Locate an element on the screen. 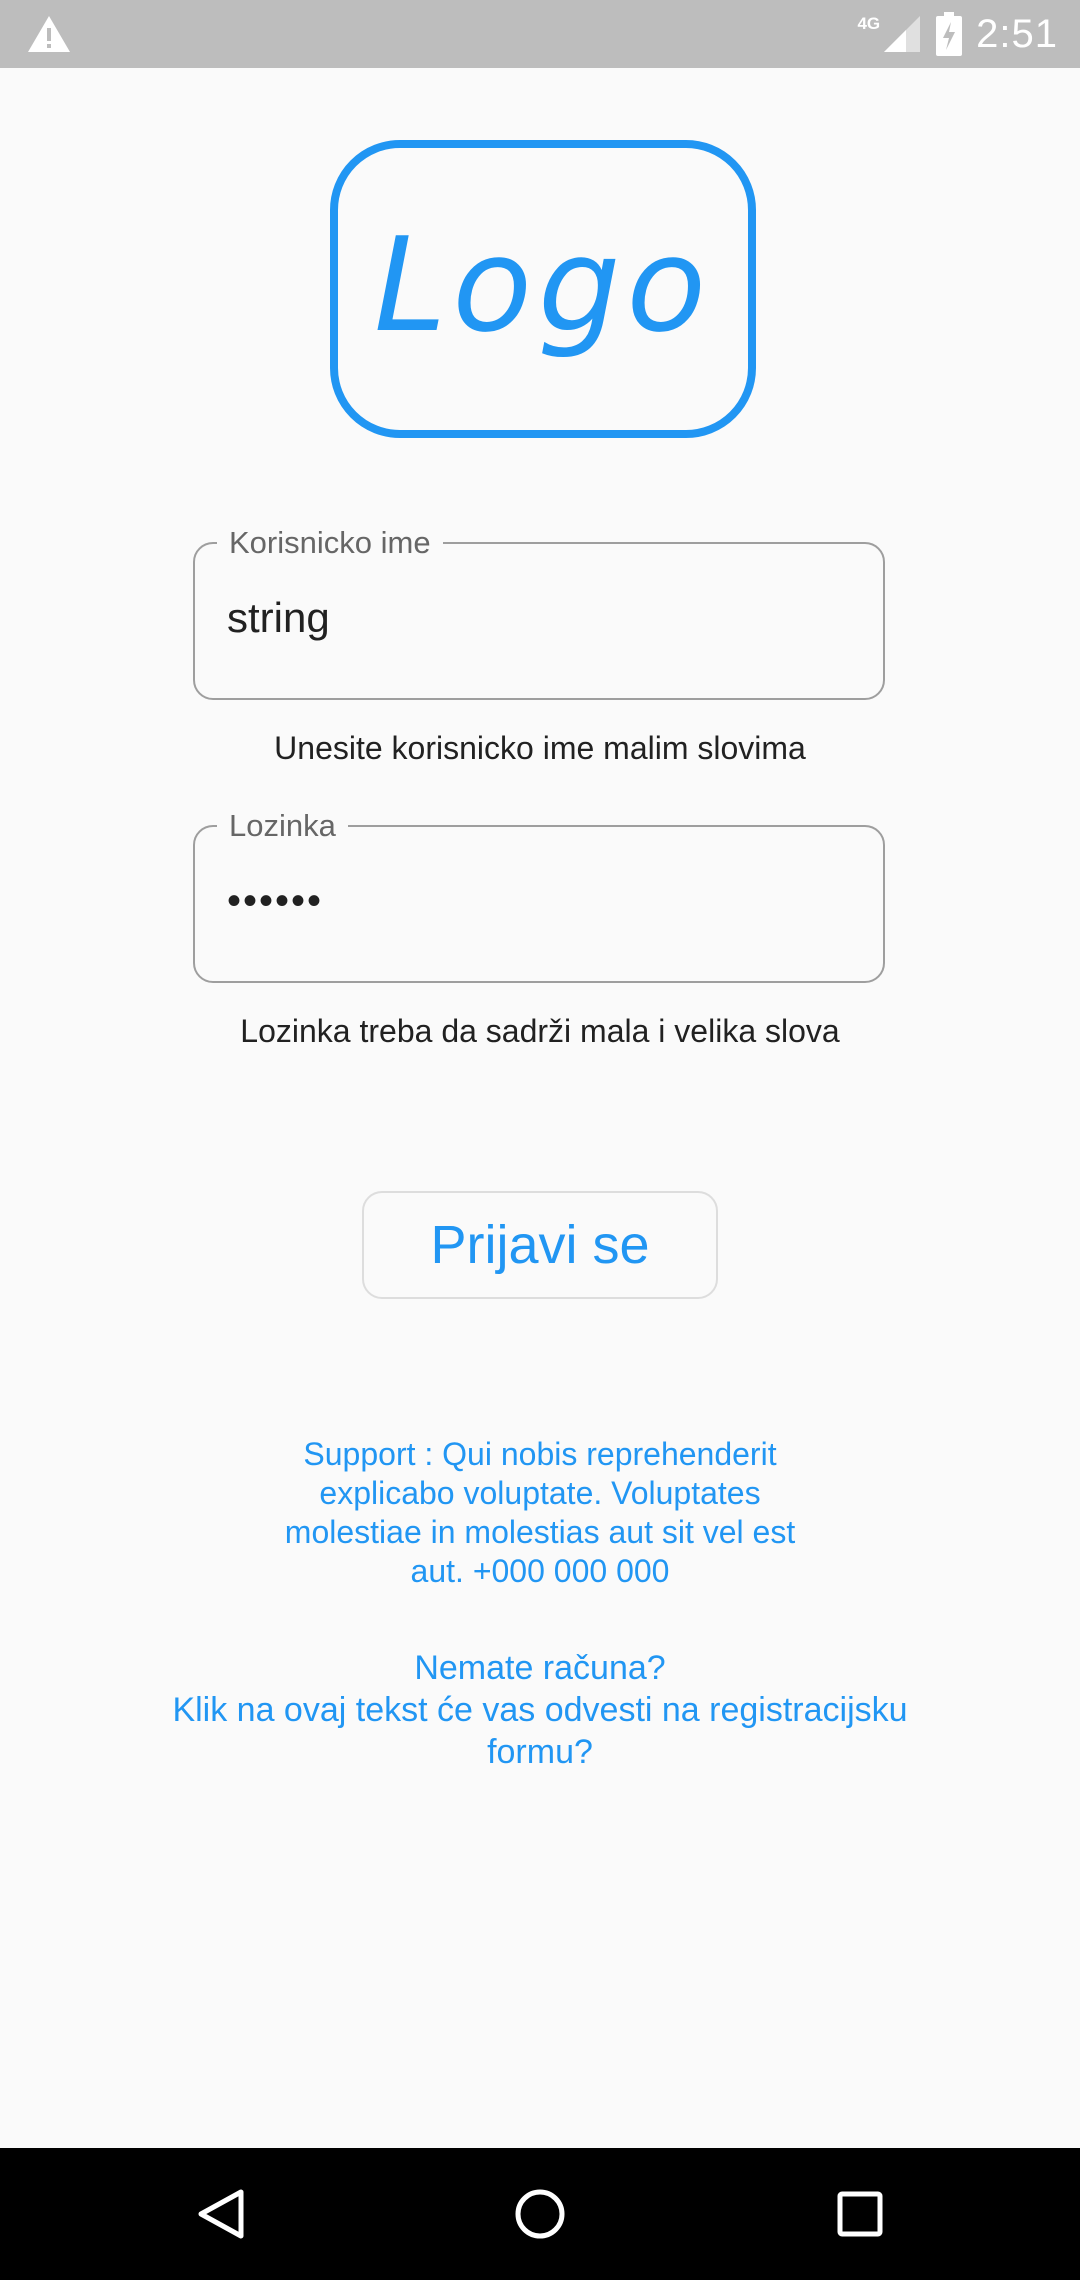 The image size is (1080, 2280). username-field: Korisnicko ime is located at coordinates (539, 612).